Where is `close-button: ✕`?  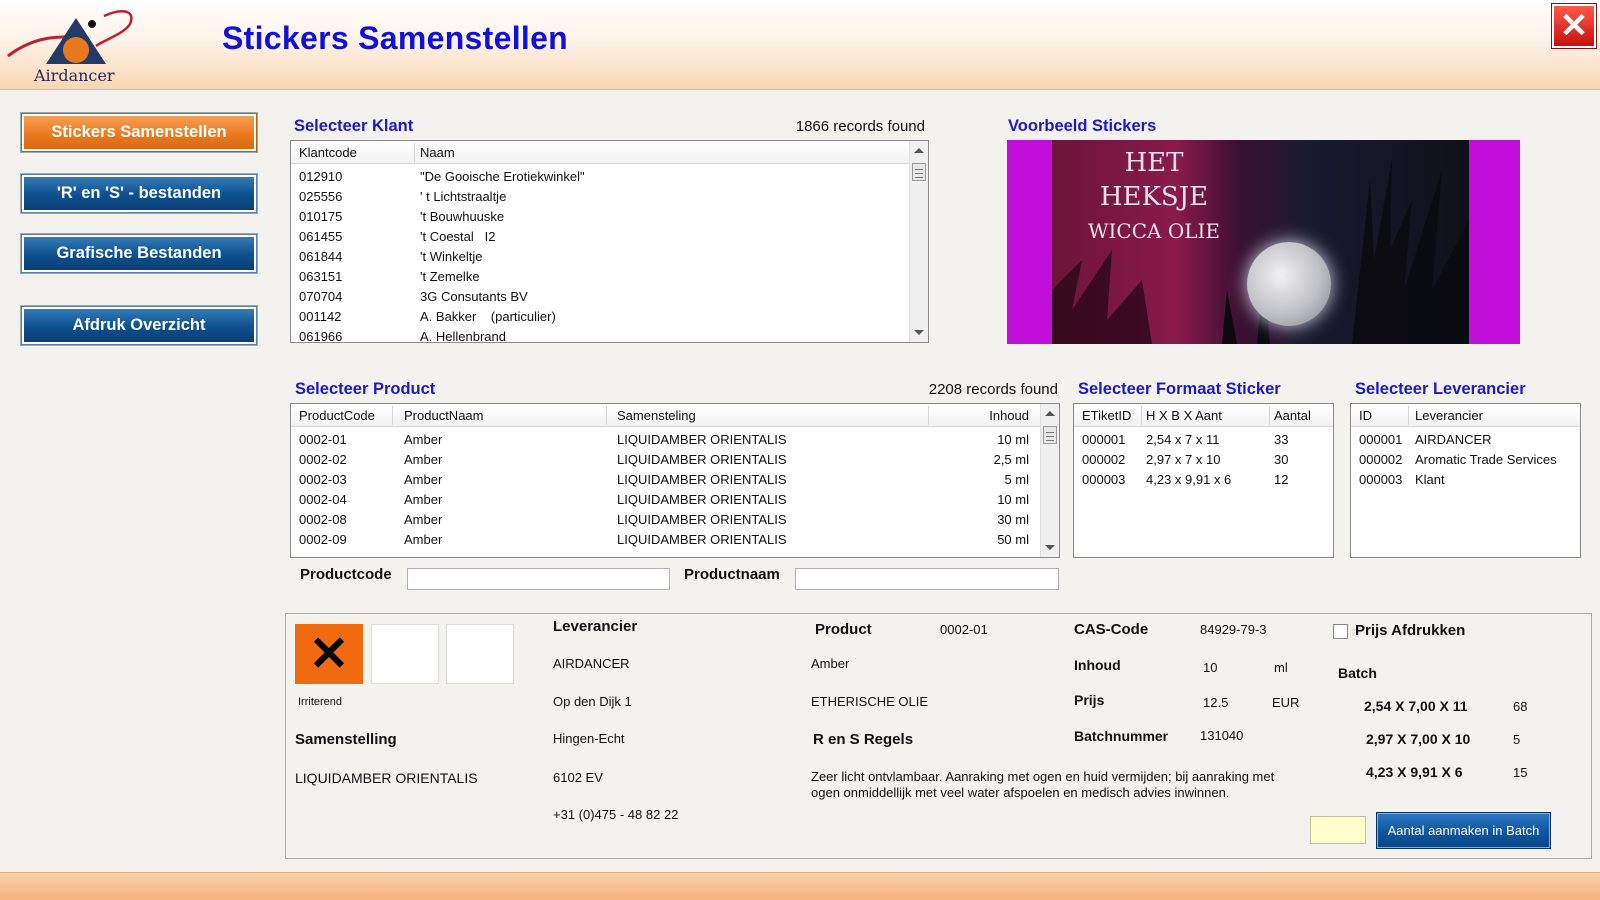
close-button: ✕ is located at coordinates (1574, 26).